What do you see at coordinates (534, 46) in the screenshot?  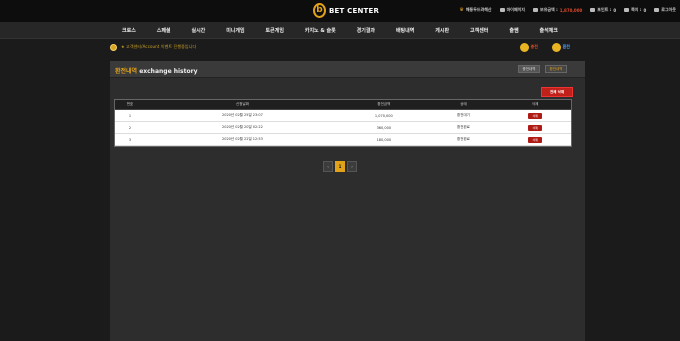 I see `deposit-label: 충전` at bounding box center [534, 46].